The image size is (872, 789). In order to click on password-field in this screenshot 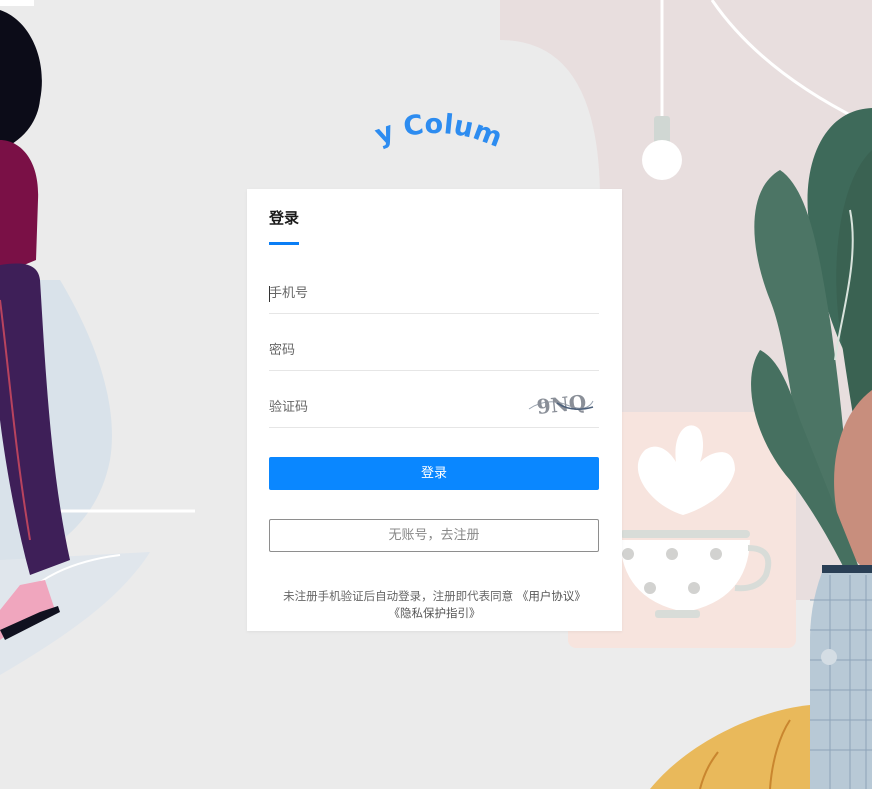, I will do `click(434, 350)`.